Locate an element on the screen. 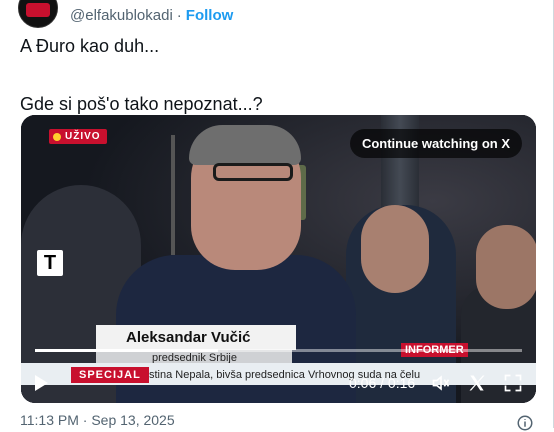 This screenshot has width=554, height=432. handle-row: @elfakublokadi · Follow is located at coordinates (151, 15).